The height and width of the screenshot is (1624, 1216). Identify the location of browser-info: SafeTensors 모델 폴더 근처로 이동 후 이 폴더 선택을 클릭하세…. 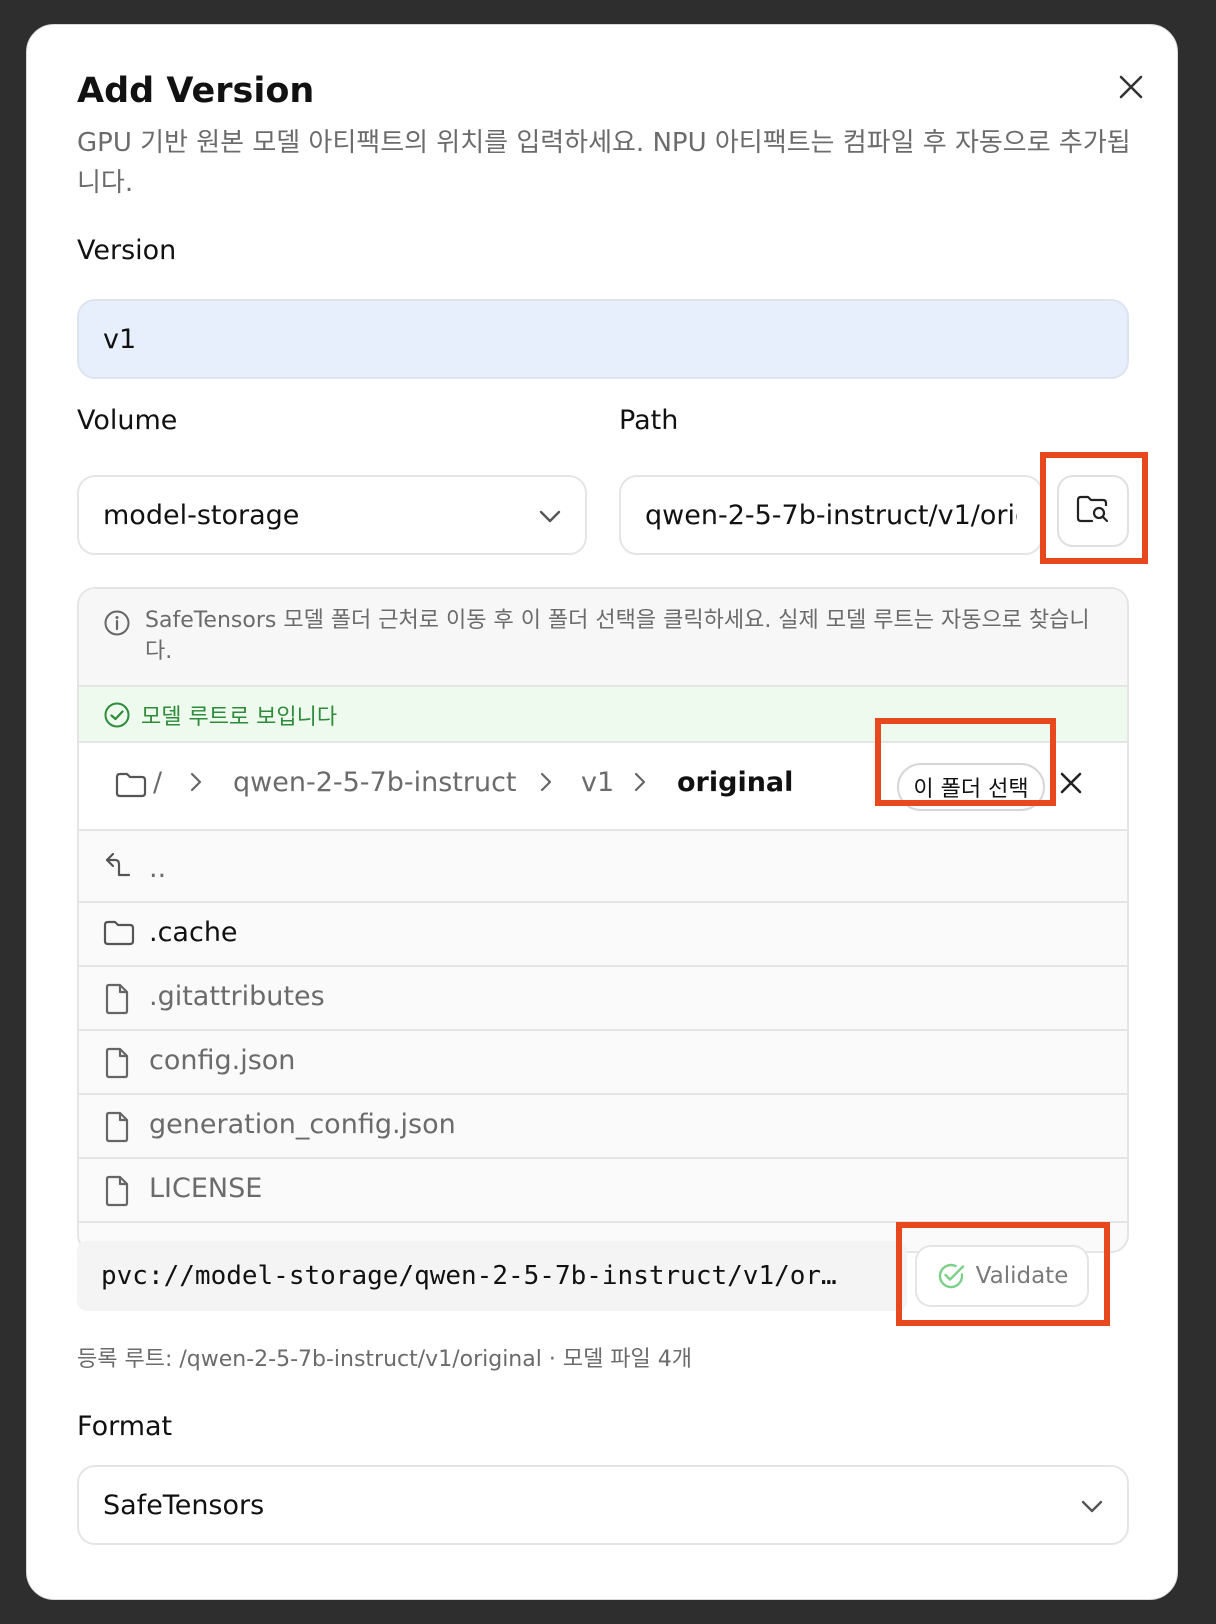
(603, 638).